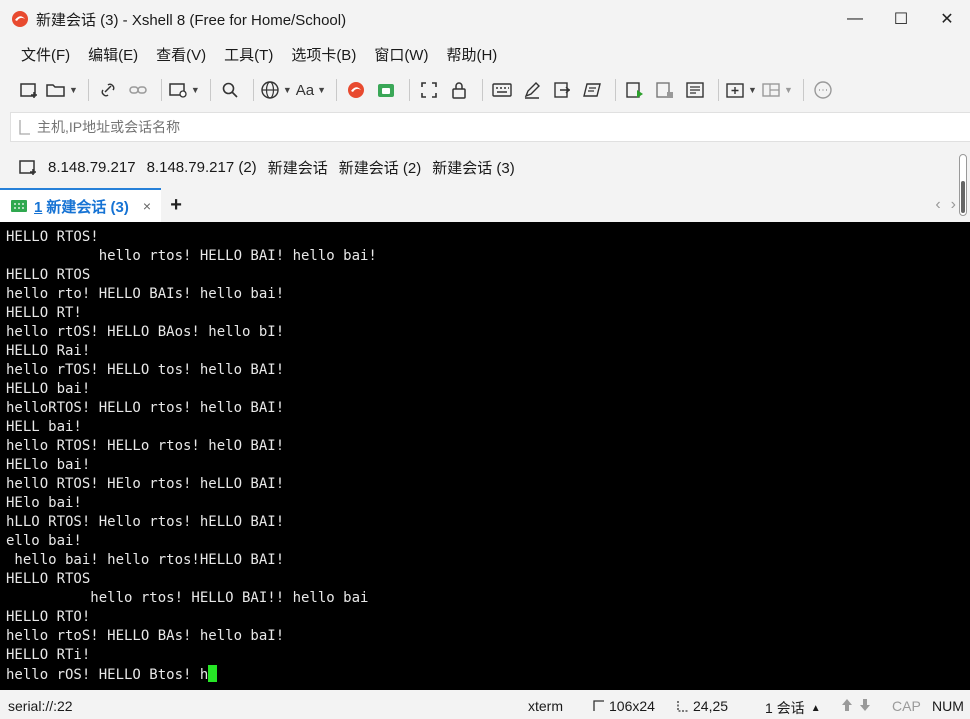  I want to click on new-session-button, so click(29, 90).